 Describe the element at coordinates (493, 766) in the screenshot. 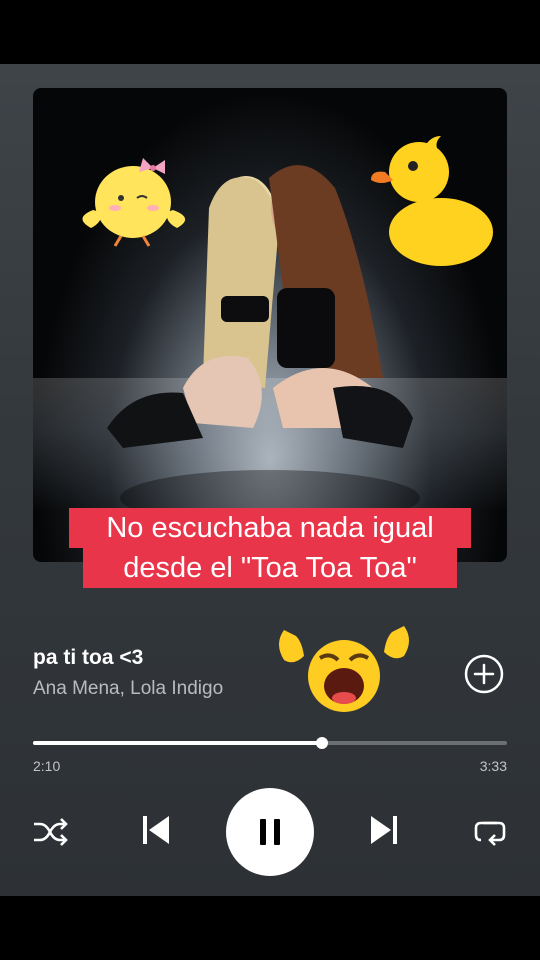

I see `total-duration: 3:33` at that location.